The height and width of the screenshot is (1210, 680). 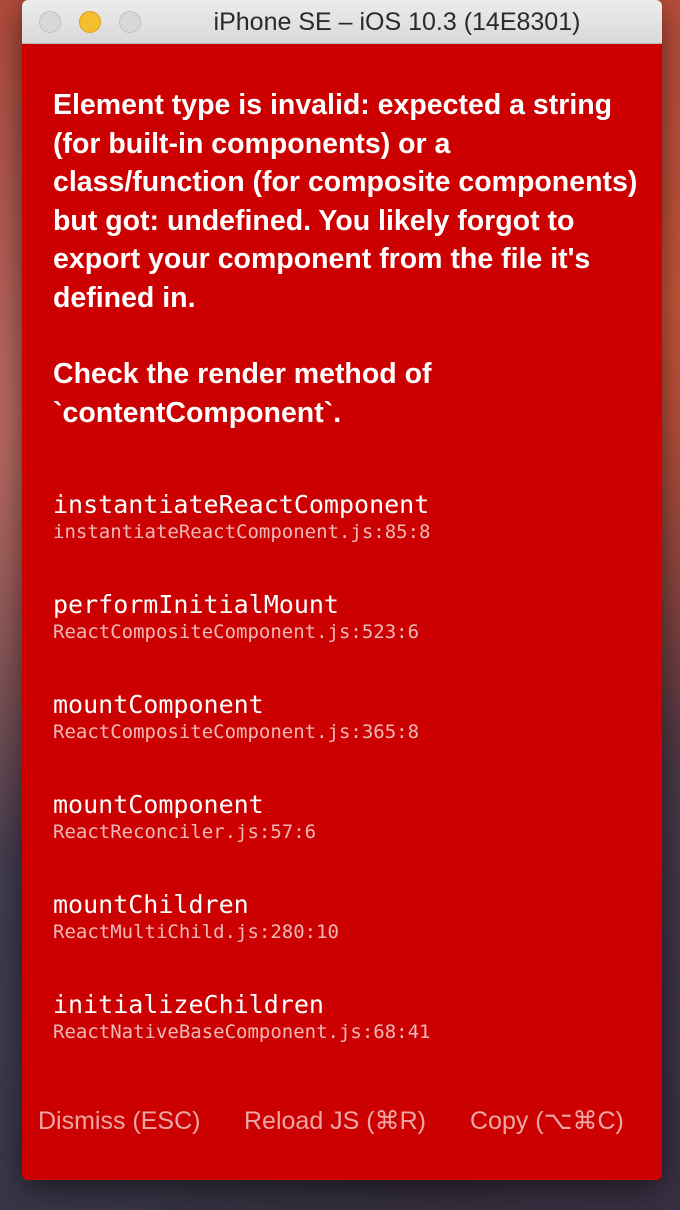 I want to click on window-titlebar: iPhone SE – iOS 10.3 (14E8301), so click(x=342, y=22).